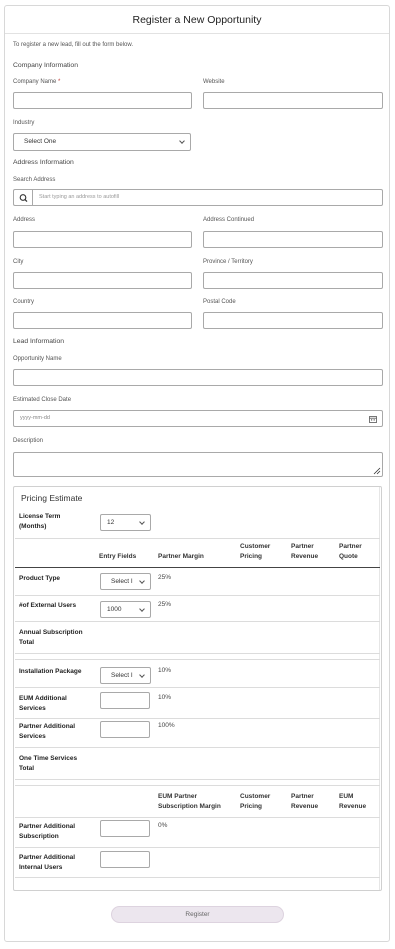  I want to click on installation-package-value: Select I, so click(122, 675).